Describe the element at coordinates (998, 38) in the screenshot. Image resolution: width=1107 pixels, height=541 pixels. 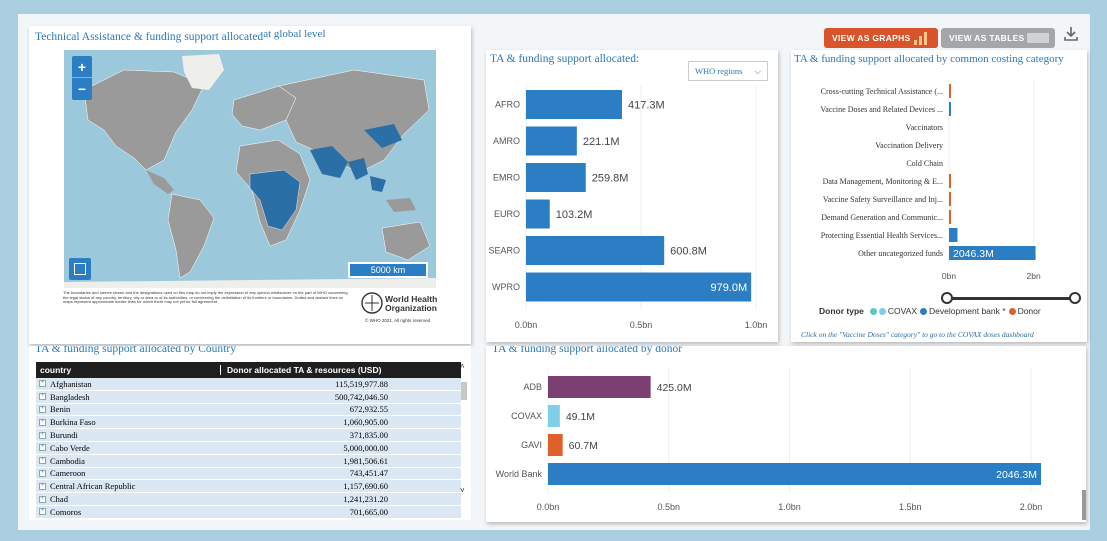
I see `view-as-tables-button: VIEW AS TABLES` at that location.